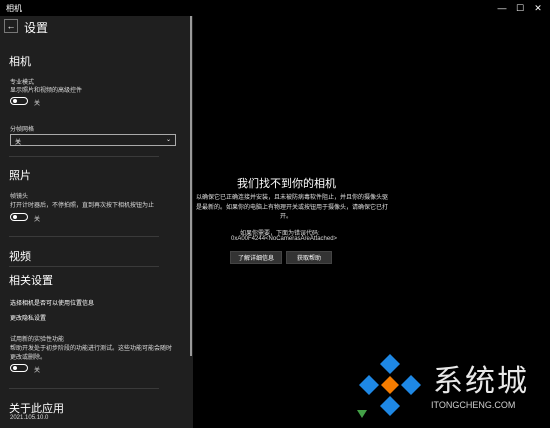  I want to click on watermark-logo-icon, so click(389, 386).